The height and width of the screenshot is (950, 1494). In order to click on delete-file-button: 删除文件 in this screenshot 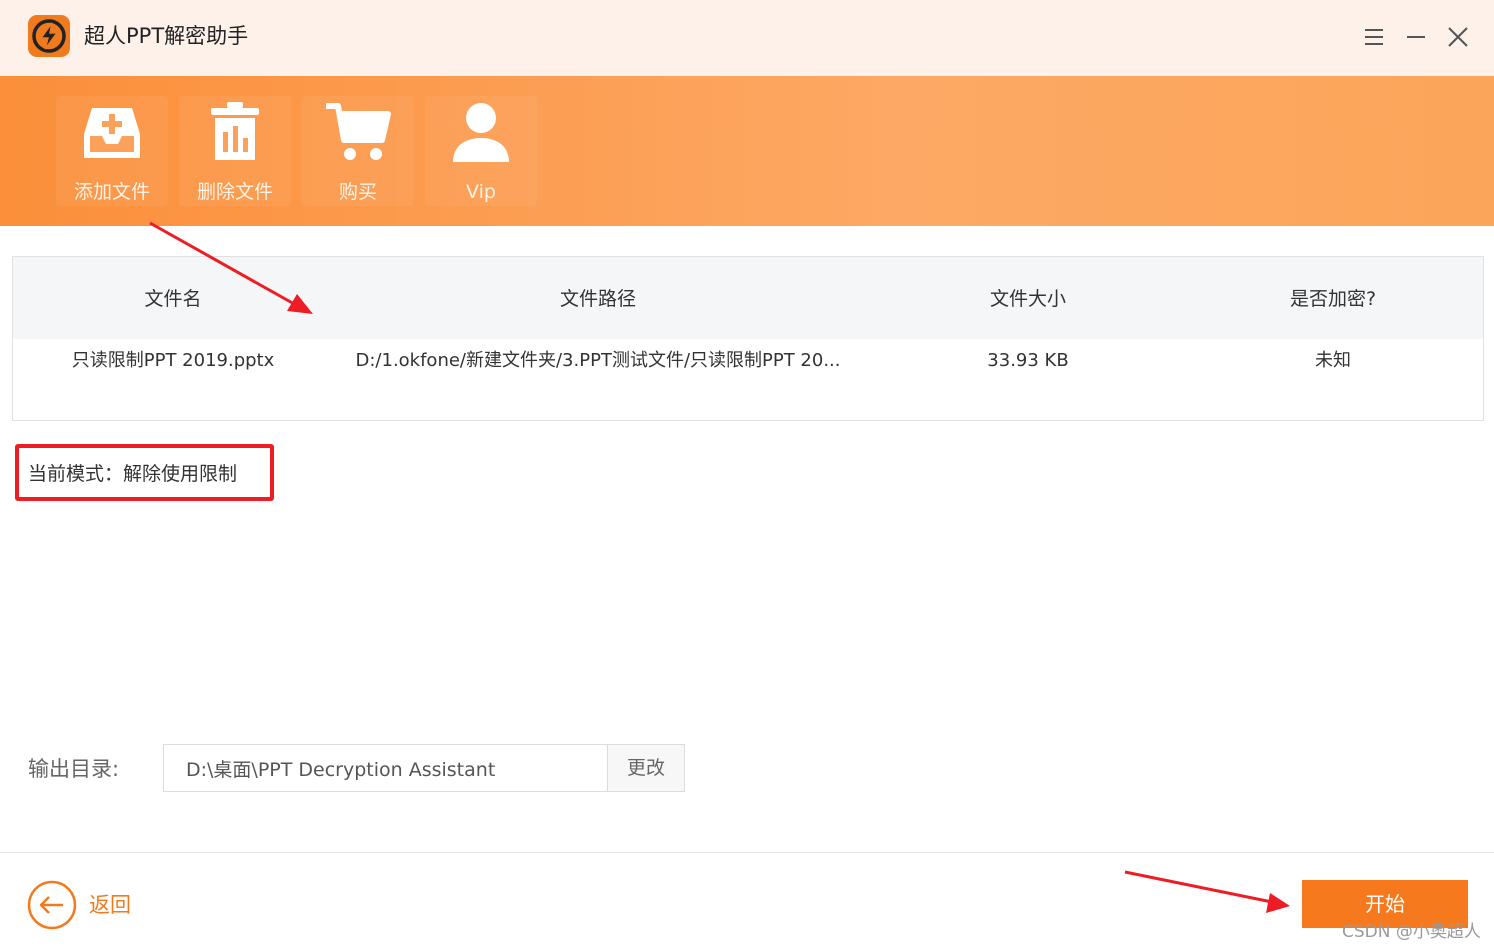, I will do `click(235, 151)`.